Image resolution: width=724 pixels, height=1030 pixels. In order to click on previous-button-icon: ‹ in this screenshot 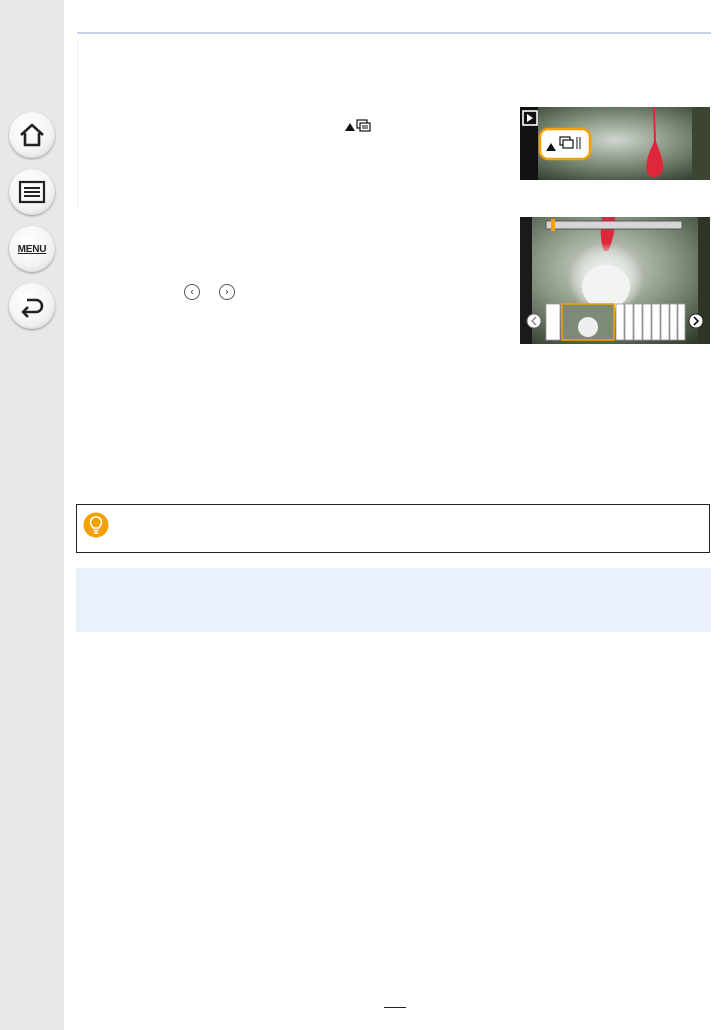, I will do `click(192, 292)`.